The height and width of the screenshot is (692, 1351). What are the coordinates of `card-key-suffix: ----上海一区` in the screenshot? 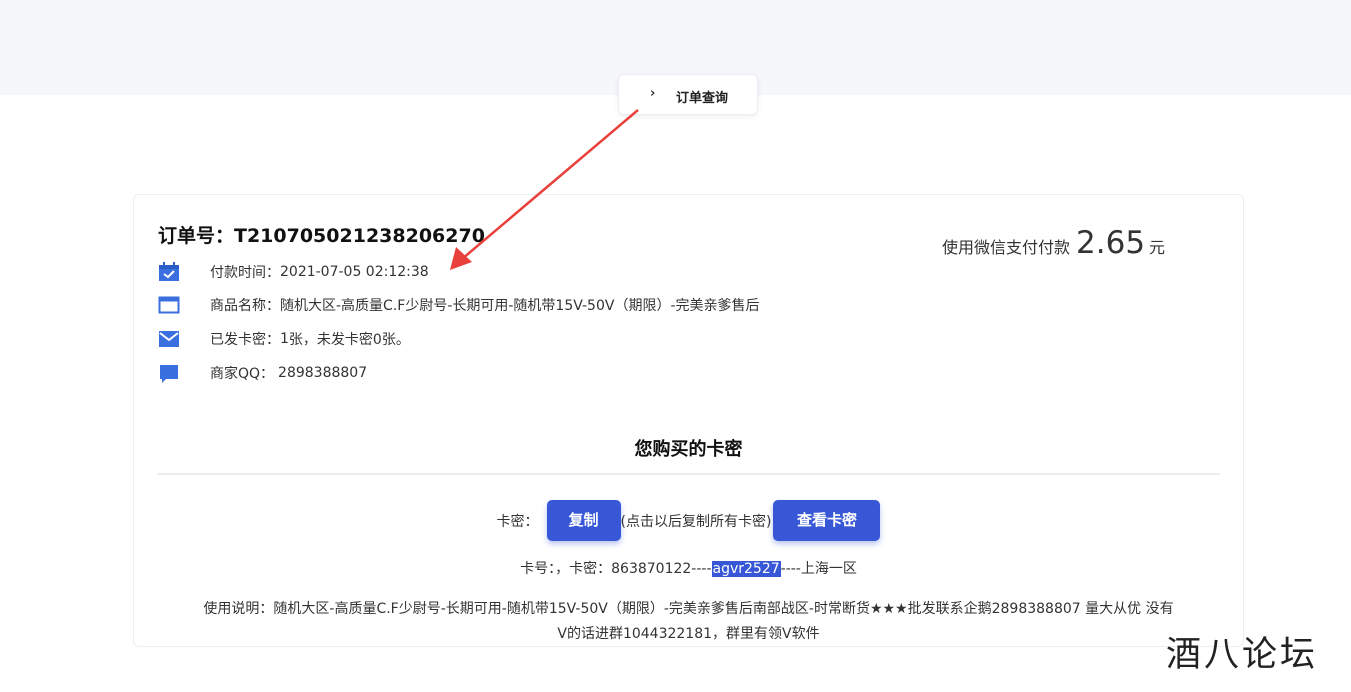 It's located at (818, 569).